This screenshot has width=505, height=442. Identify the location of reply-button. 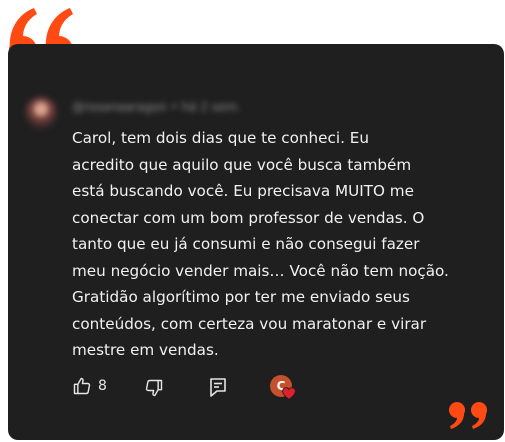
(218, 387).